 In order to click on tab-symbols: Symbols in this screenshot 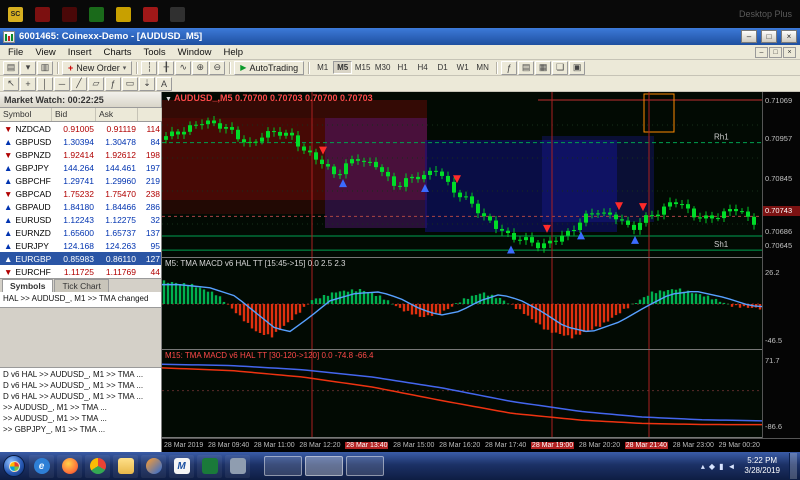, I will do `click(28, 285)`.